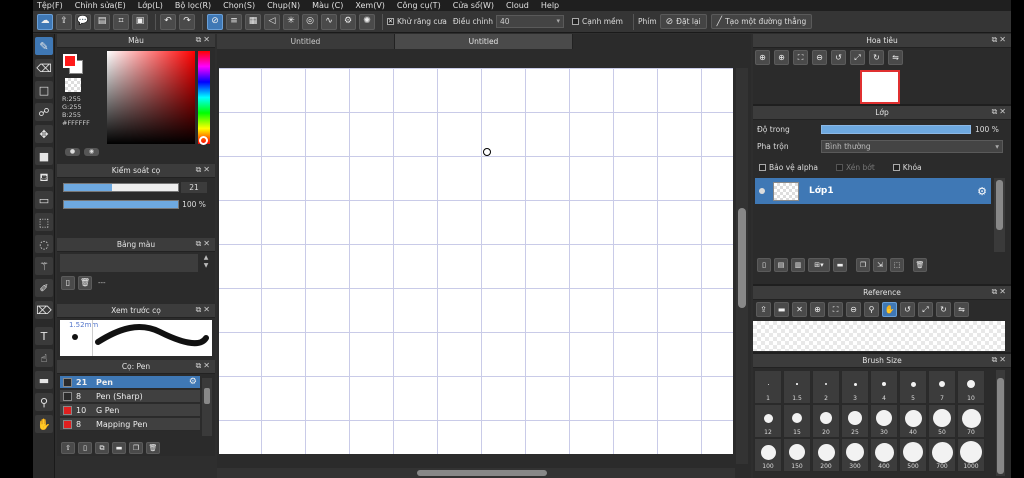 This screenshot has width=1024, height=478. Describe the element at coordinates (44, 288) in the screenshot. I see `select-pen-tool-icon: ✐` at that location.